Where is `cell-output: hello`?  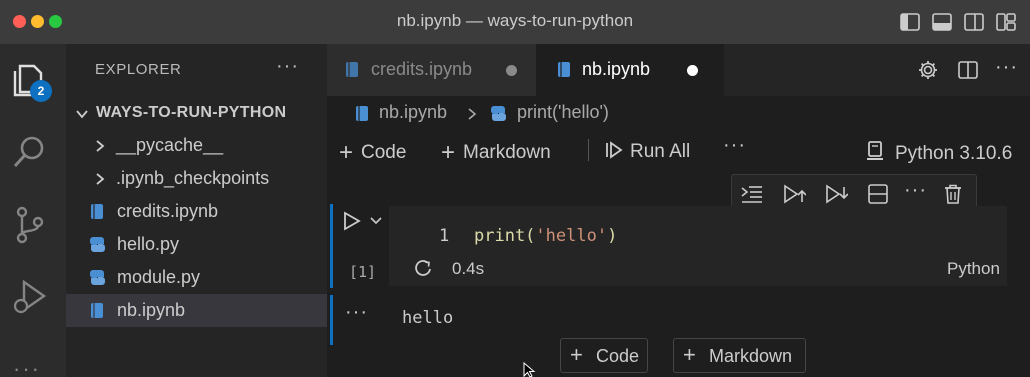 cell-output: hello is located at coordinates (428, 318).